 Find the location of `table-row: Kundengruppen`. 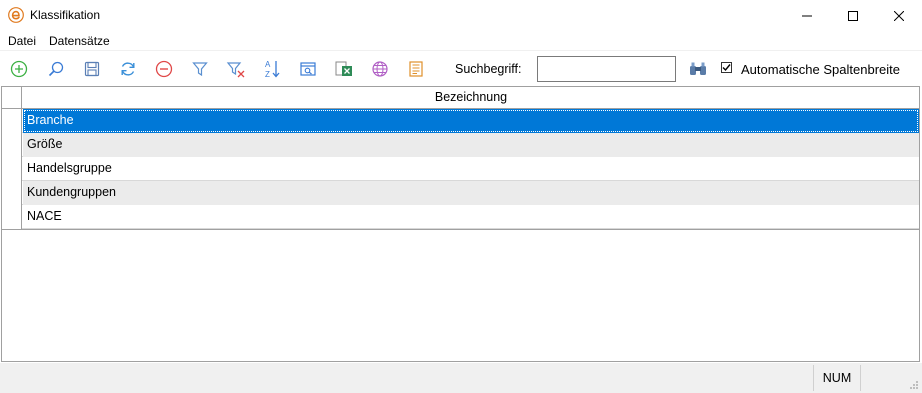

table-row: Kundengruppen is located at coordinates (460, 193).